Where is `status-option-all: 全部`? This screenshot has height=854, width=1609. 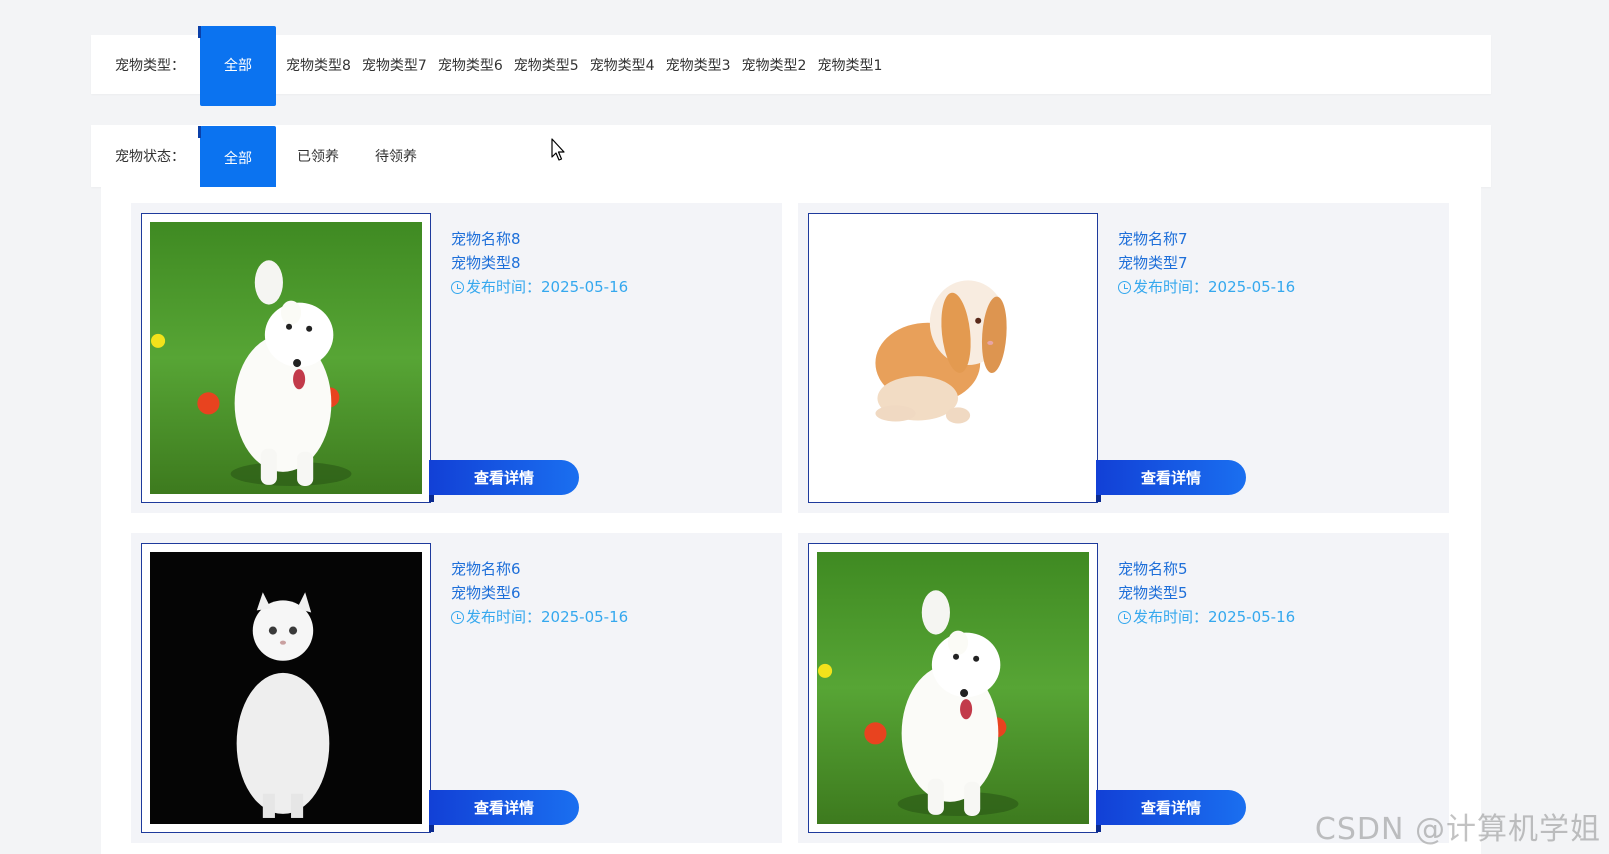
status-option-all: 全部 is located at coordinates (237, 159).